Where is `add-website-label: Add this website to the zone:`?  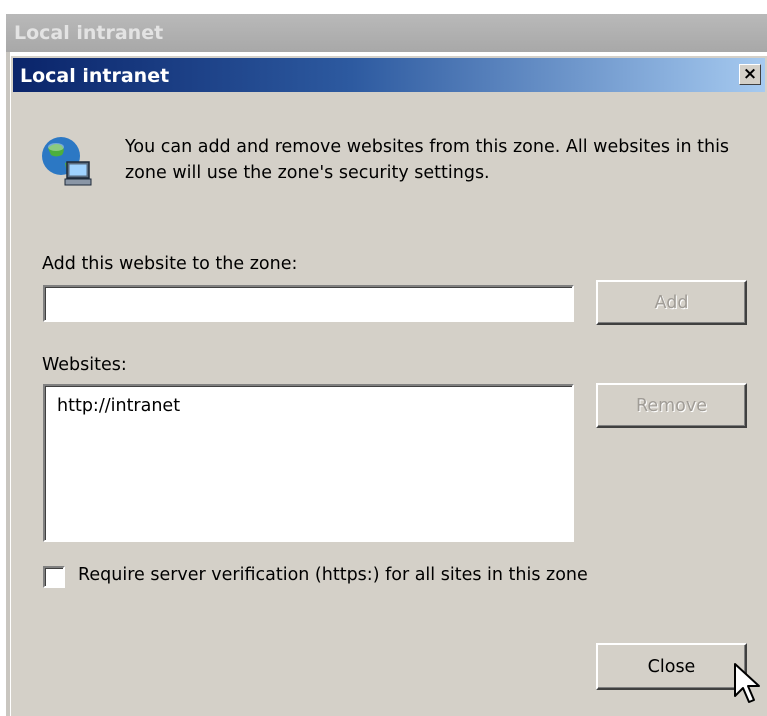 add-website-label: Add this website to the zone: is located at coordinates (170, 264).